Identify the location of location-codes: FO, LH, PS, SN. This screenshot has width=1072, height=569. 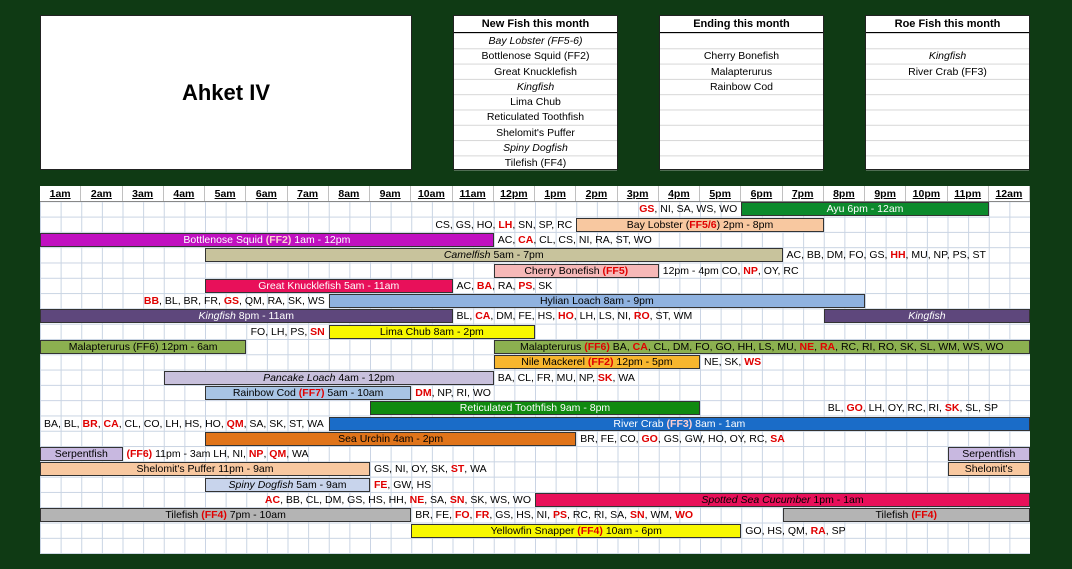
(182, 332).